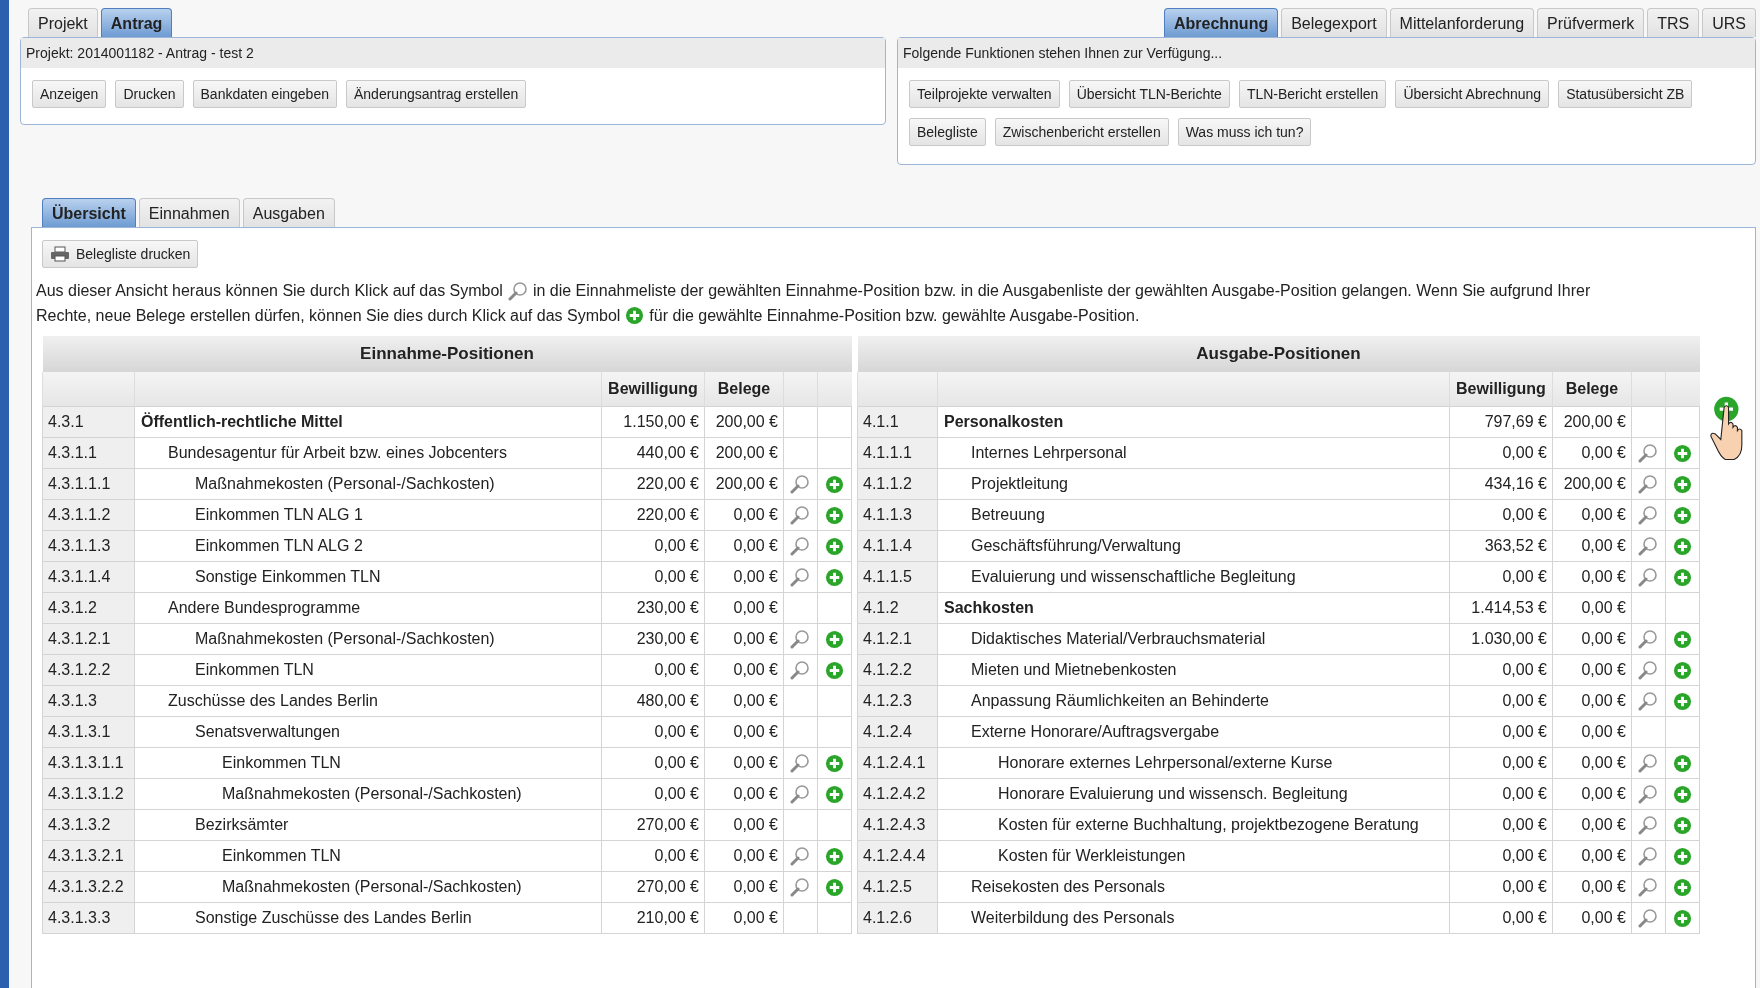  I want to click on tab: Antrag, so click(136, 22).